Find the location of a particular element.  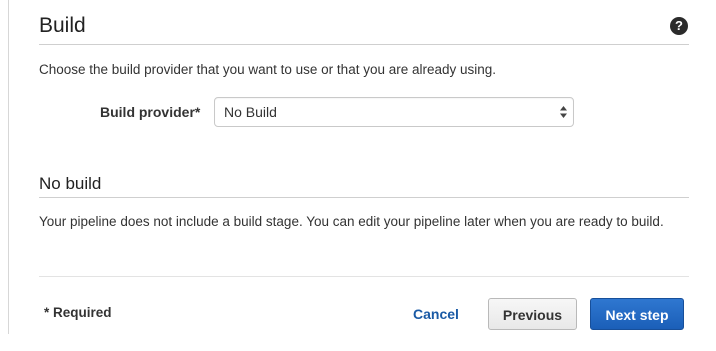

section-divider is located at coordinates (364, 44).